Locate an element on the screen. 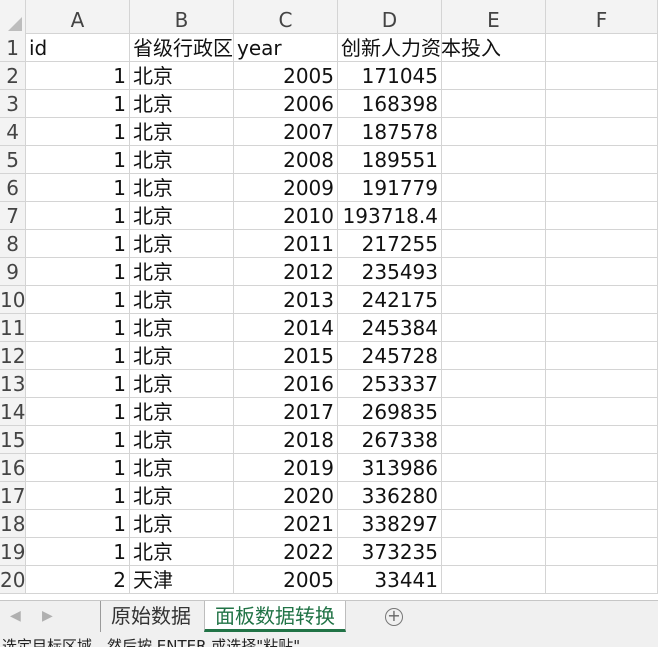  cell-year: 2014 is located at coordinates (286, 328).